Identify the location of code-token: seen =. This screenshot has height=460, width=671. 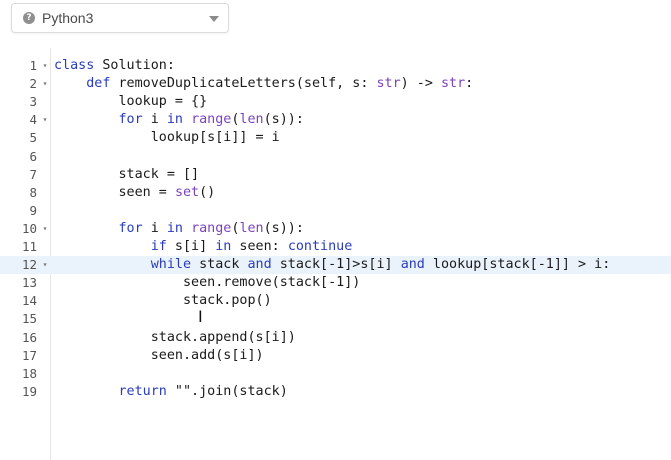
(114, 192).